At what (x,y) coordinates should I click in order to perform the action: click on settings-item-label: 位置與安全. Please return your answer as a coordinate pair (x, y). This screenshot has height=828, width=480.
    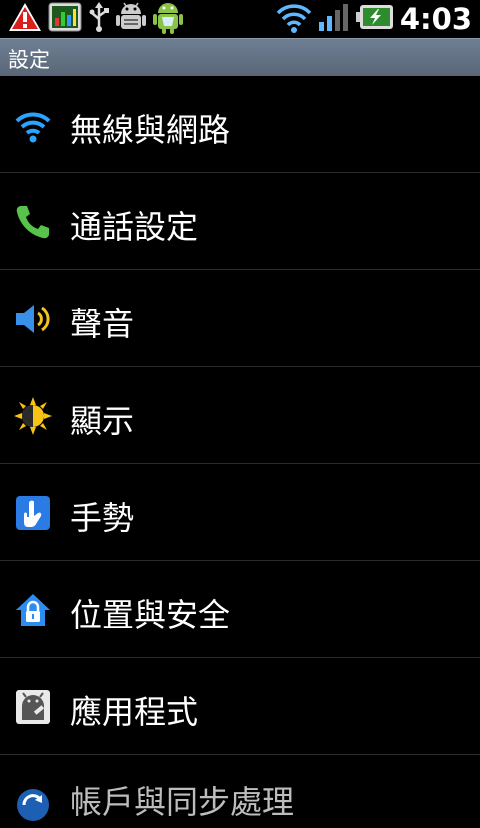
    Looking at the image, I should click on (150, 615).